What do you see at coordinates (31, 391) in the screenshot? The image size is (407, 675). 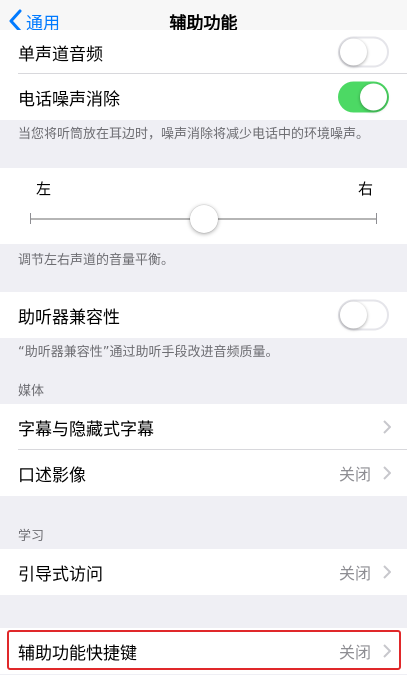 I see `media-header: 媒体` at bounding box center [31, 391].